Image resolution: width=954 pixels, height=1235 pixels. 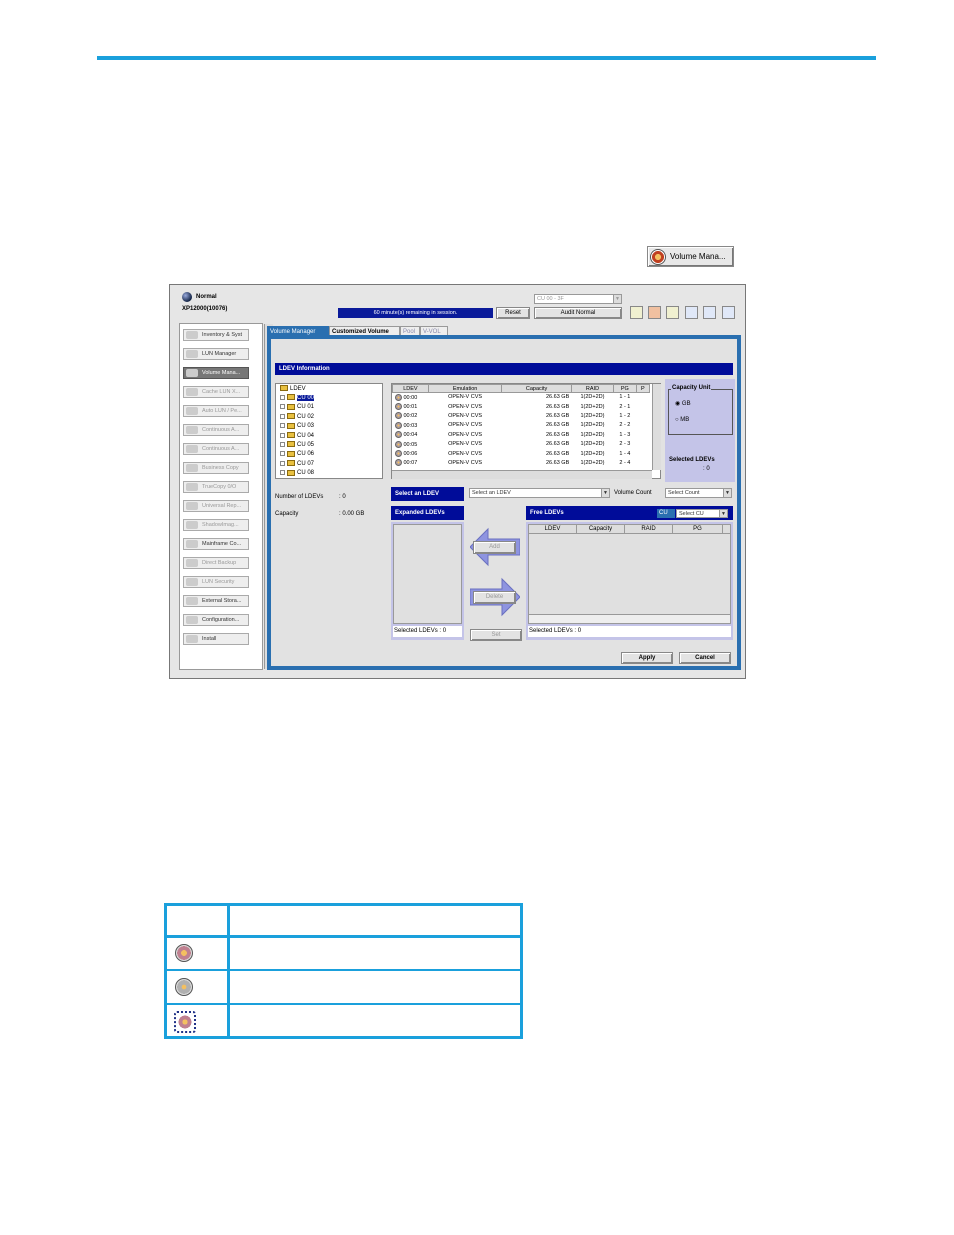 What do you see at coordinates (192, 544) in the screenshot?
I see `mainframe-icon` at bounding box center [192, 544].